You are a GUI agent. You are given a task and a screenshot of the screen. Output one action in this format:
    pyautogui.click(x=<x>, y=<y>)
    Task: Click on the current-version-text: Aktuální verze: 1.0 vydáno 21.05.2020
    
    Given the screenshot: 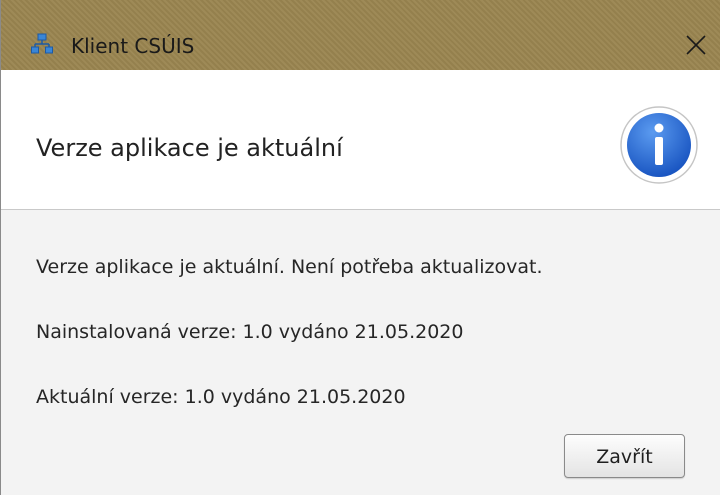 What is the action you would take?
    pyautogui.click(x=221, y=397)
    